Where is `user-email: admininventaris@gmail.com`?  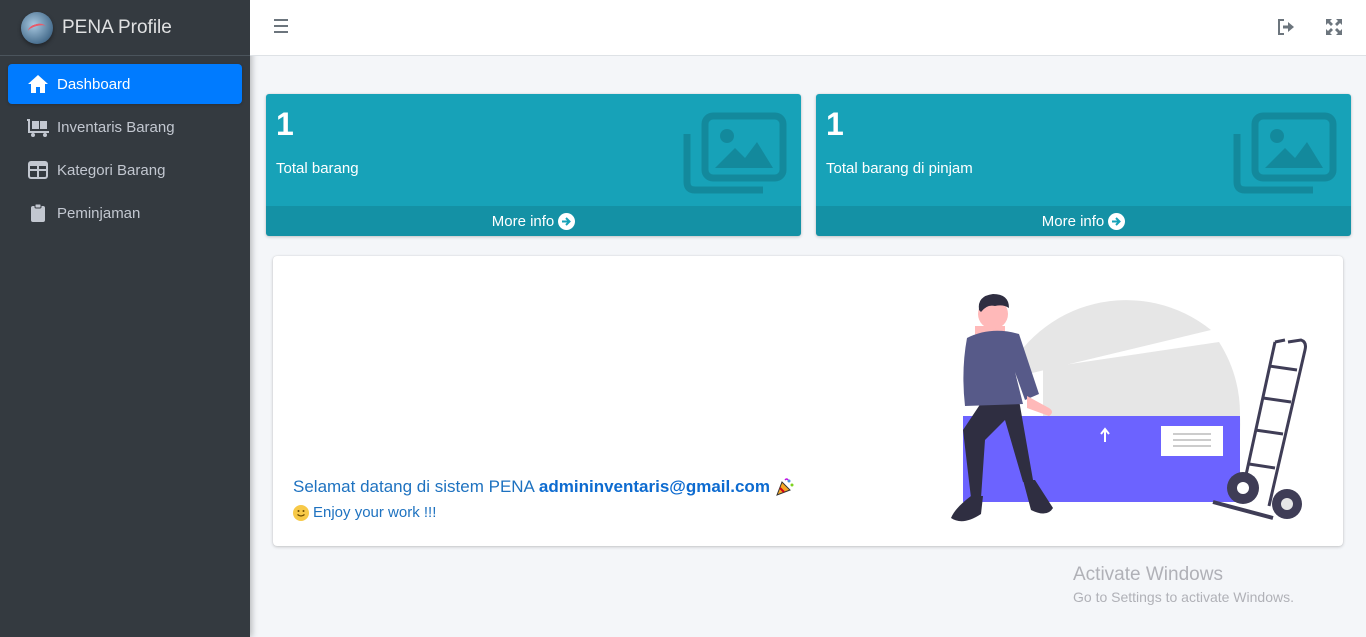 user-email: admininventaris@gmail.com is located at coordinates (654, 486).